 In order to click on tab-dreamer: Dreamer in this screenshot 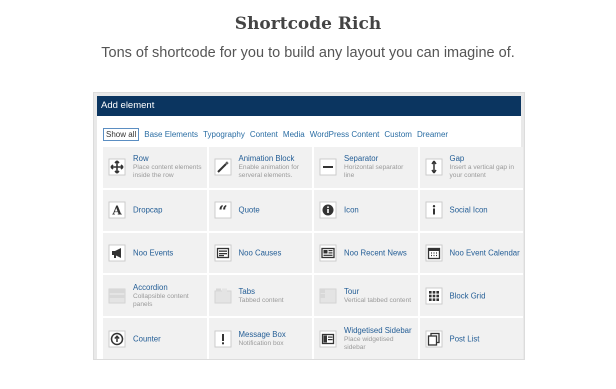, I will do `click(432, 134)`.